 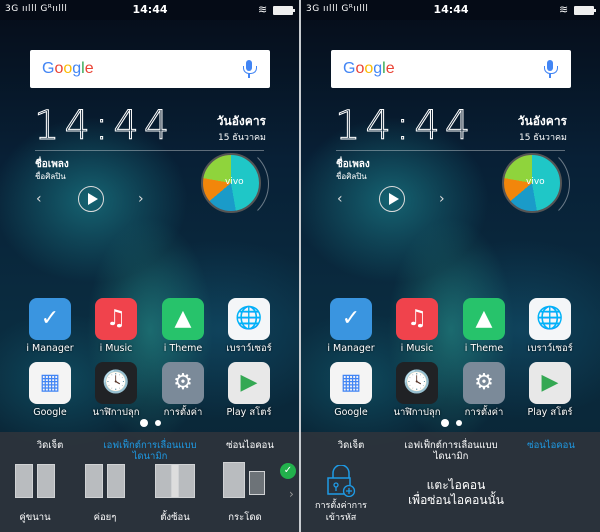 I want to click on globe-icon: 🌐, so click(x=249, y=319).